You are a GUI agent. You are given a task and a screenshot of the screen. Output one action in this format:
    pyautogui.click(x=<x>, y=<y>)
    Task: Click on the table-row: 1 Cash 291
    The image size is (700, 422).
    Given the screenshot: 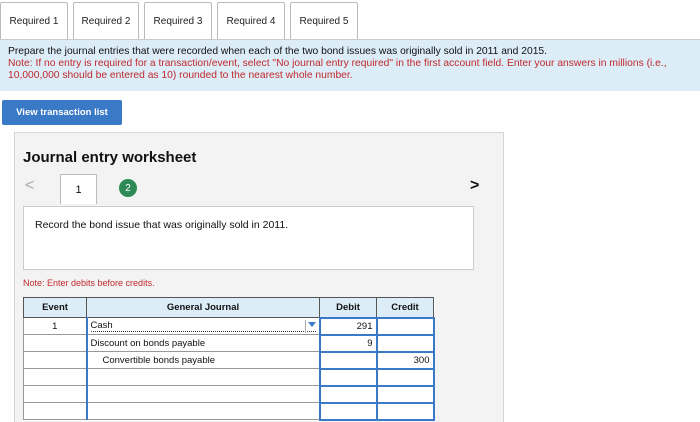 What is the action you would take?
    pyautogui.click(x=229, y=326)
    